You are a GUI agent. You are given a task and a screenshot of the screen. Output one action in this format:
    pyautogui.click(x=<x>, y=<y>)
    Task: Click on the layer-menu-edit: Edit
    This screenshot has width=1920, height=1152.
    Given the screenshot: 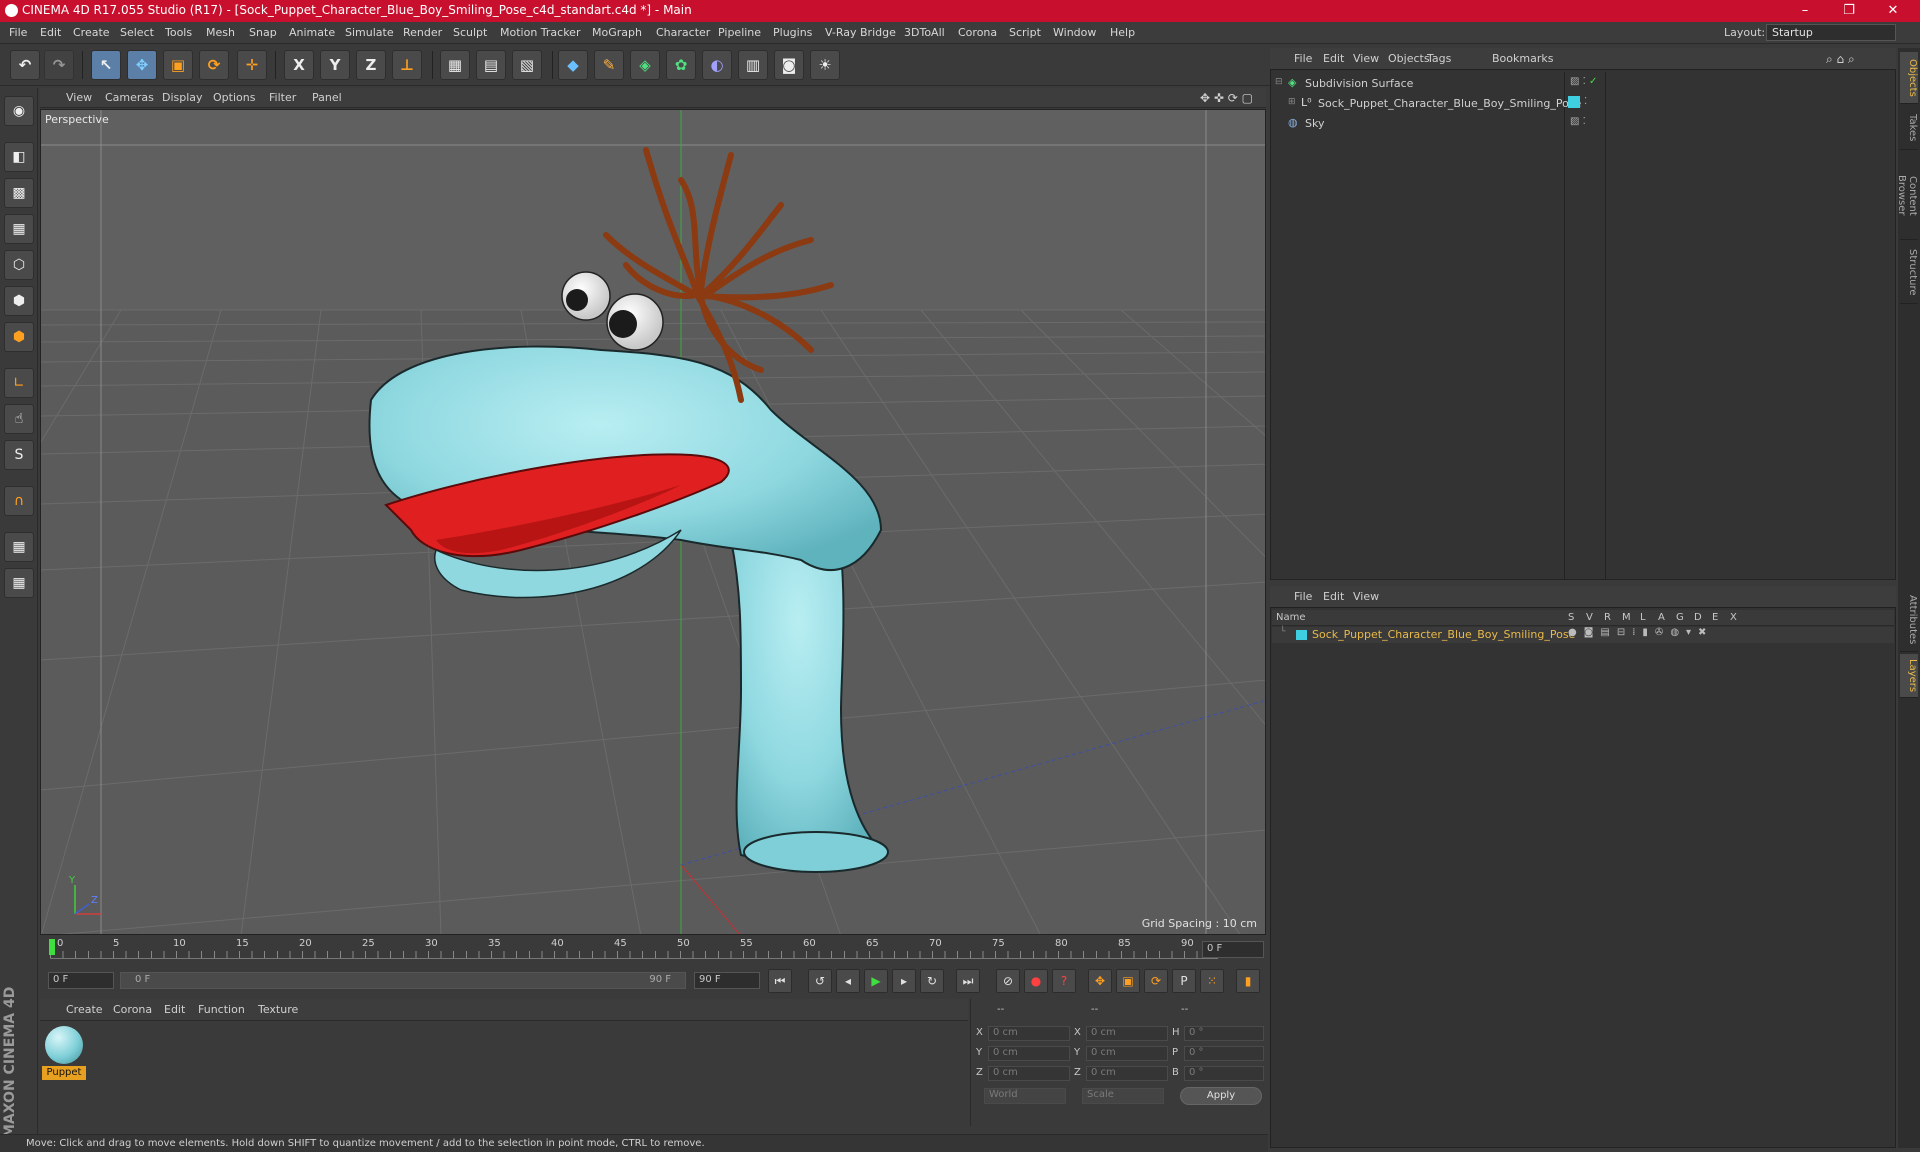 What is the action you would take?
    pyautogui.click(x=1333, y=596)
    